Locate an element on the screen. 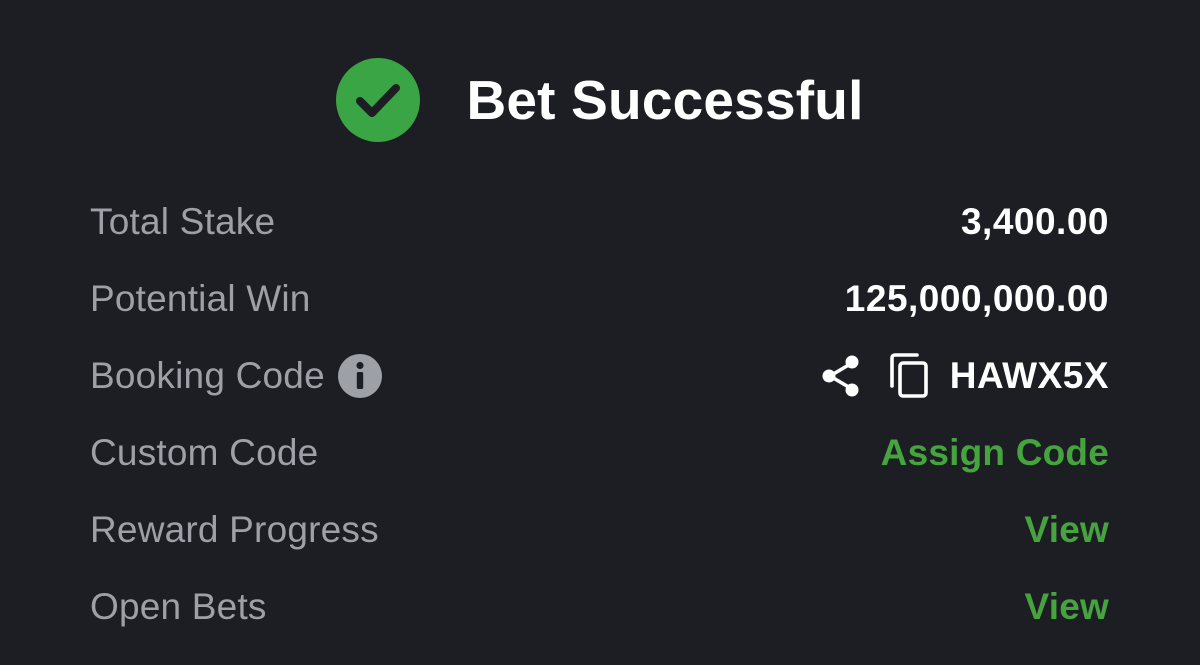 Image resolution: width=1200 pixels, height=665 pixels. page-title: Bet Successful is located at coordinates (665, 100).